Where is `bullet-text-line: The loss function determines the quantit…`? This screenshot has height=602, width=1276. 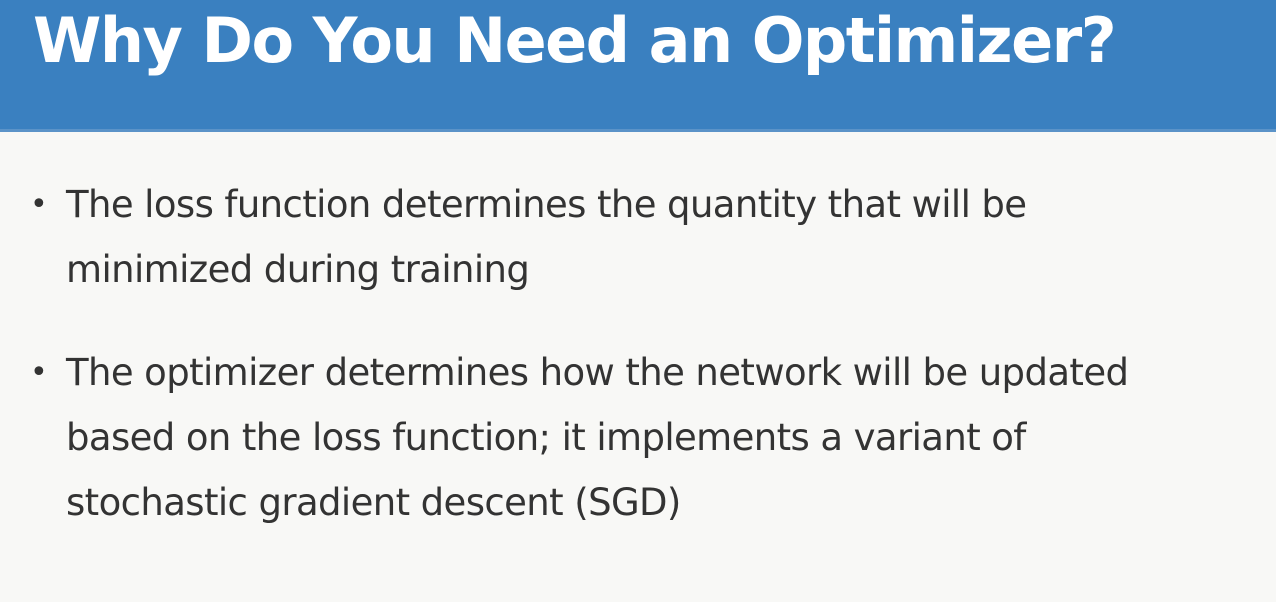
bullet-text-line: The loss function determines the quantit… is located at coordinates (546, 204).